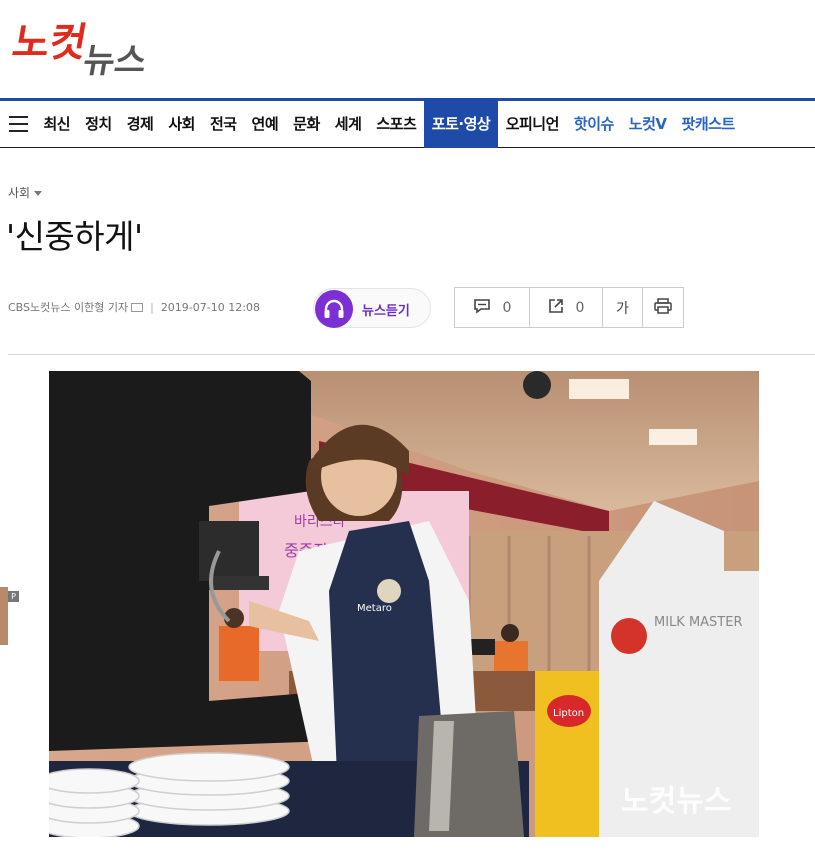 This screenshot has height=853, width=815. Describe the element at coordinates (507, 307) in the screenshot. I see `comment-count: 0` at that location.